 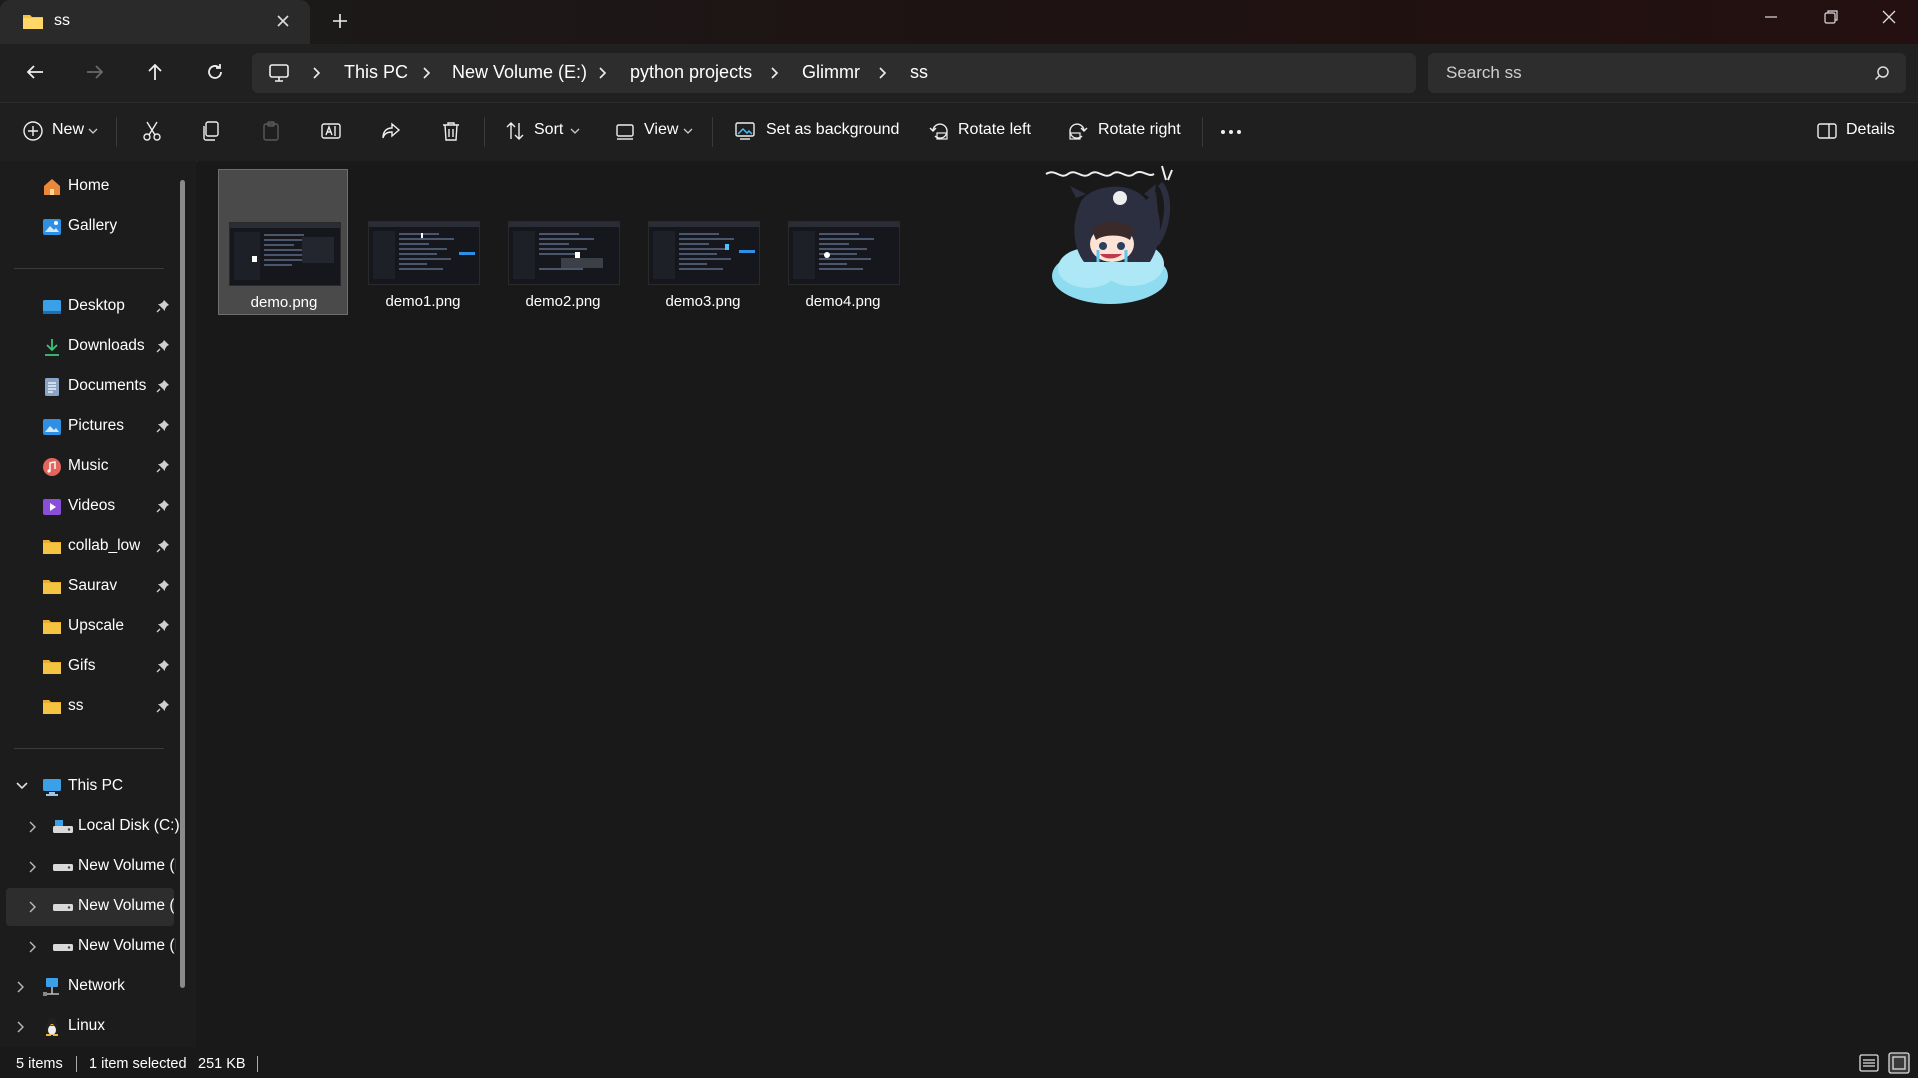 What do you see at coordinates (1889, 17) in the screenshot?
I see `close-window-icon` at bounding box center [1889, 17].